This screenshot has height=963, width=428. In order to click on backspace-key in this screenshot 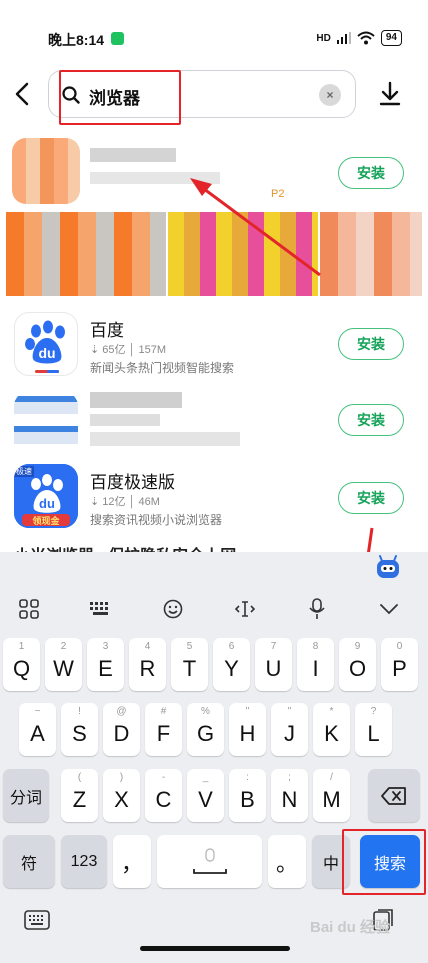, I will do `click(394, 795)`.